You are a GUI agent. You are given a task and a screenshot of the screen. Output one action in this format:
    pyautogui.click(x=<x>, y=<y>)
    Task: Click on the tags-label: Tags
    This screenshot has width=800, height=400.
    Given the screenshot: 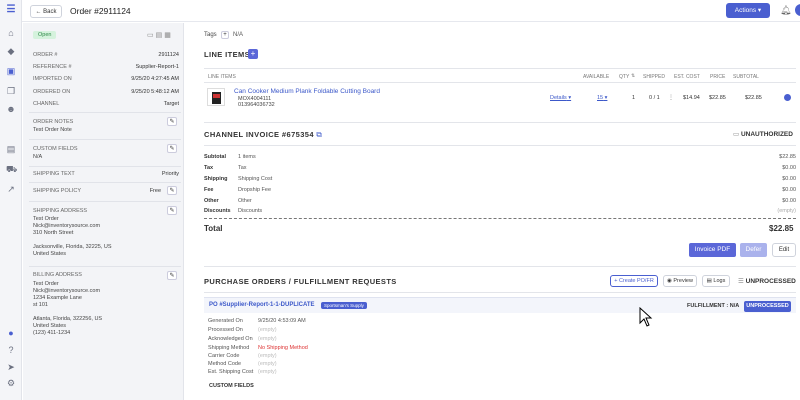 What is the action you would take?
    pyautogui.click(x=210, y=35)
    